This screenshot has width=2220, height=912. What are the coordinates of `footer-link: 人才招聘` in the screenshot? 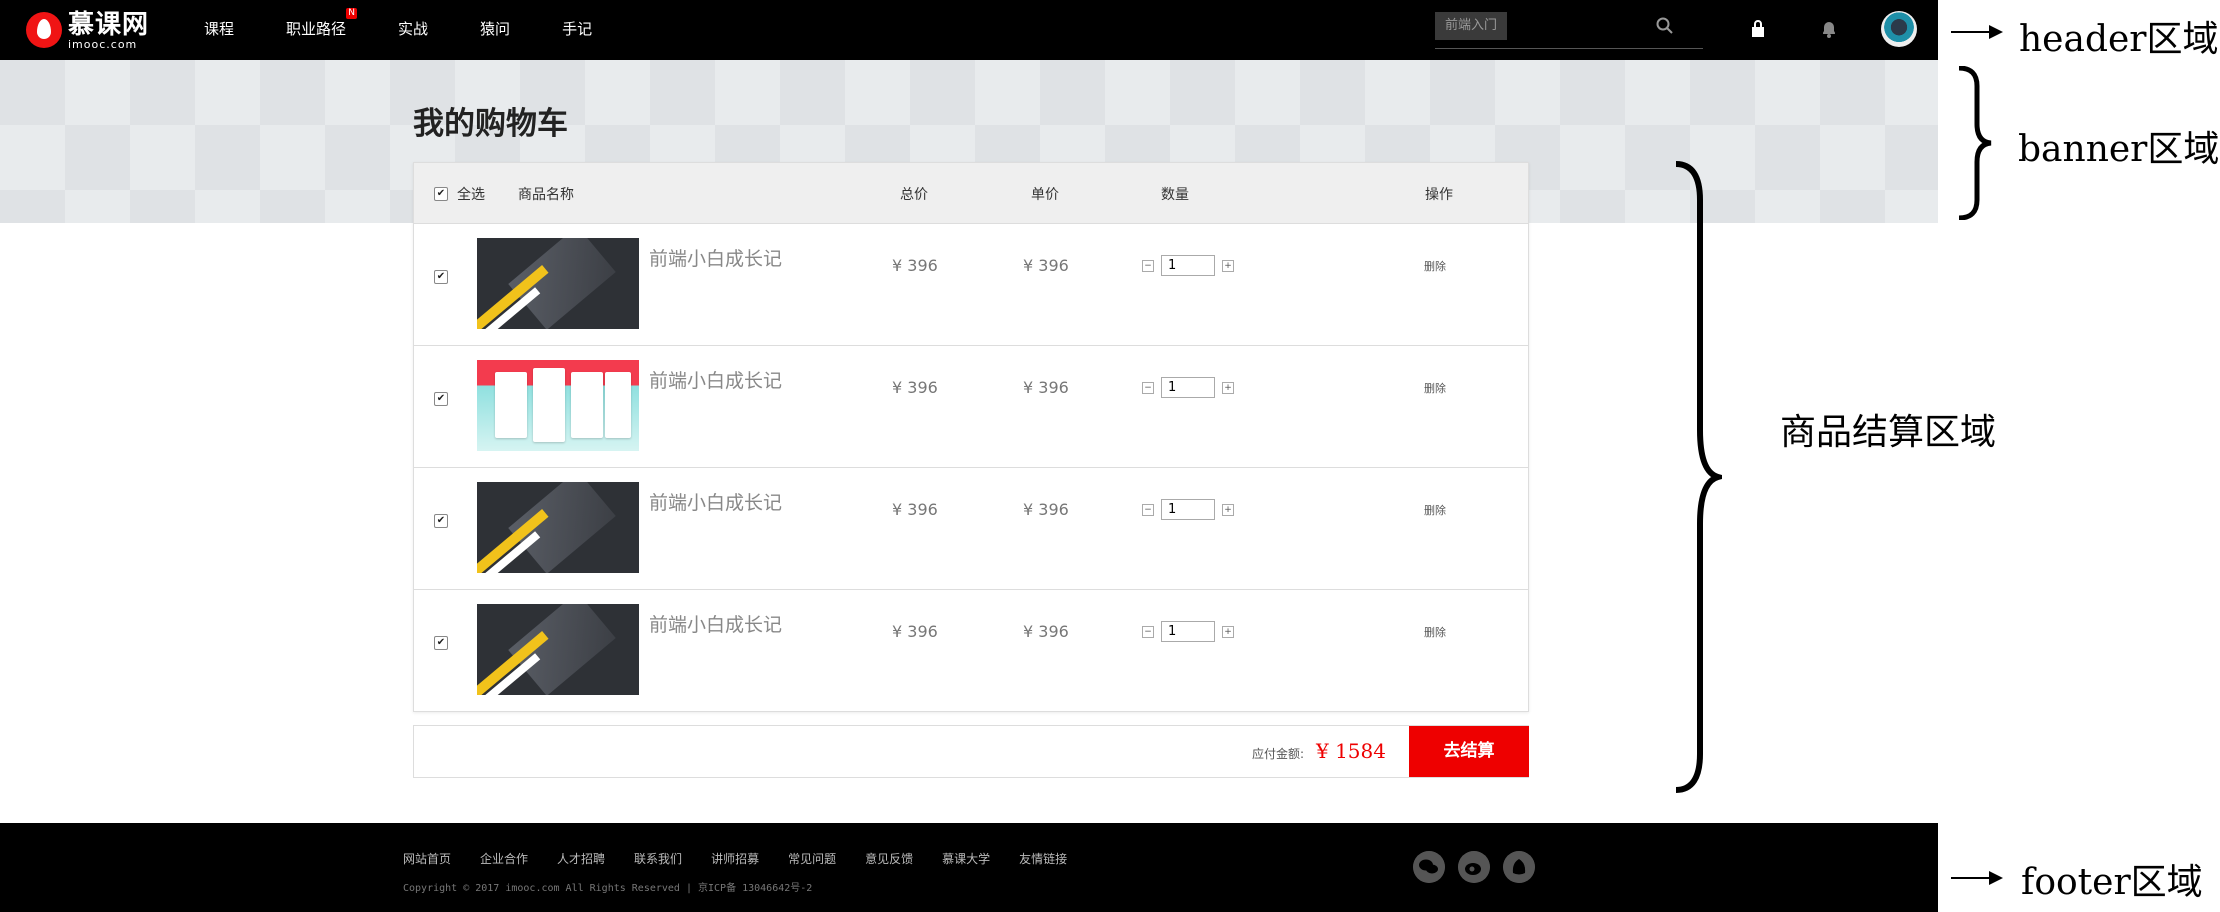 It's located at (581, 858).